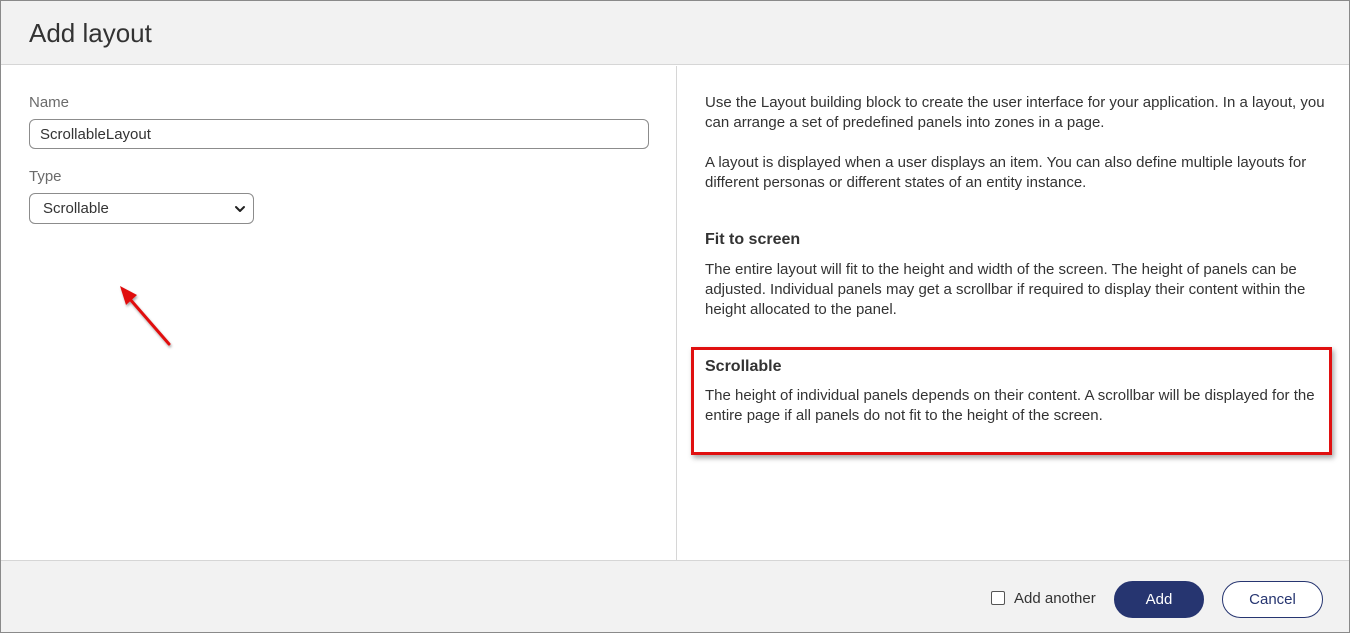 The image size is (1350, 633). What do you see at coordinates (49, 102) in the screenshot?
I see `name-label: Name` at bounding box center [49, 102].